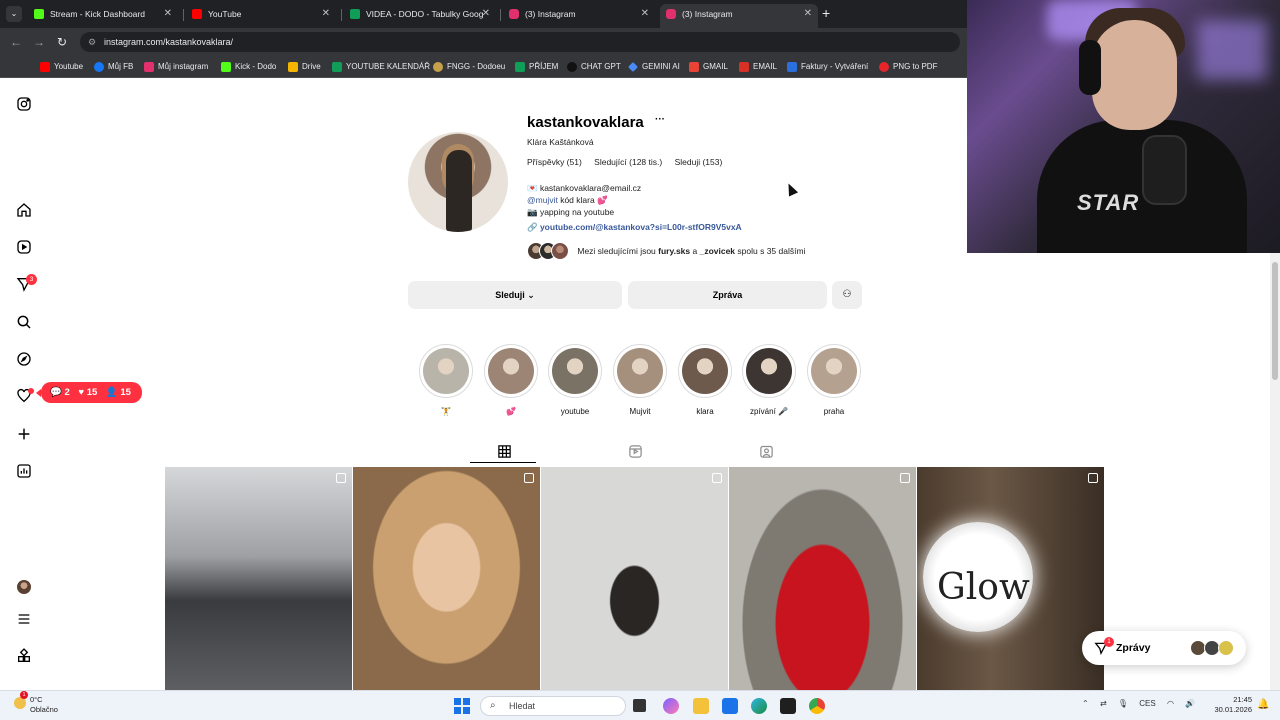 This screenshot has height=720, width=1280. What do you see at coordinates (584, 188) in the screenshot?
I see `bio-email: 💌 kastankovaklara@email.cz` at bounding box center [584, 188].